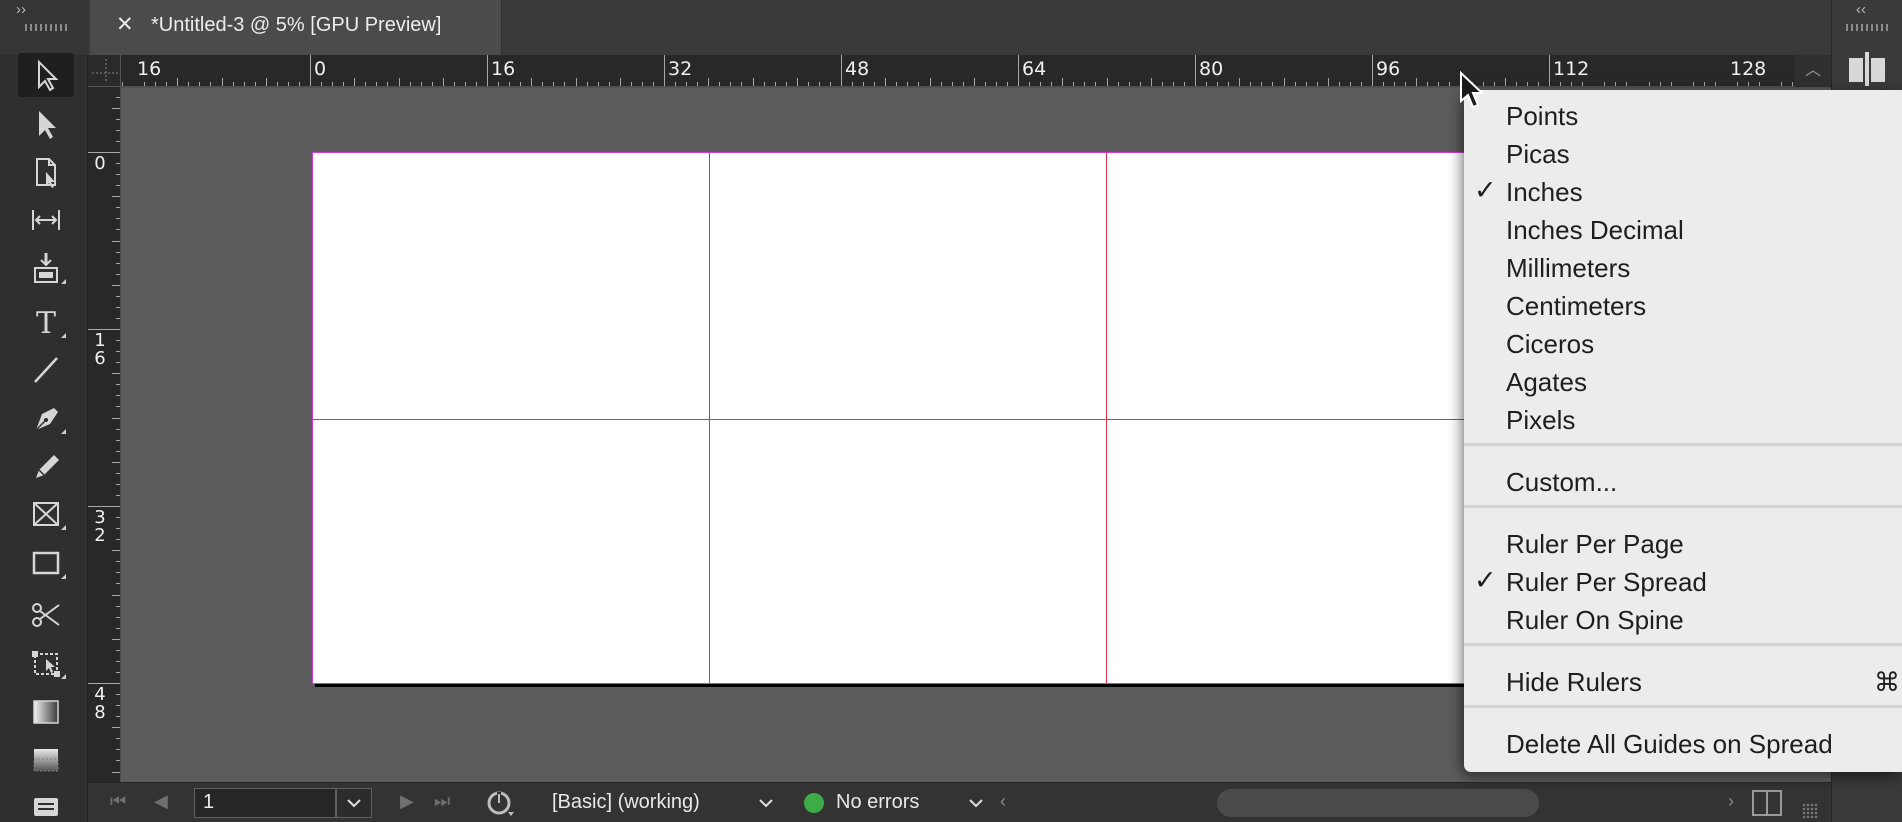 This screenshot has width=1902, height=822. I want to click on previous-page-icon: ◀, so click(161, 801).